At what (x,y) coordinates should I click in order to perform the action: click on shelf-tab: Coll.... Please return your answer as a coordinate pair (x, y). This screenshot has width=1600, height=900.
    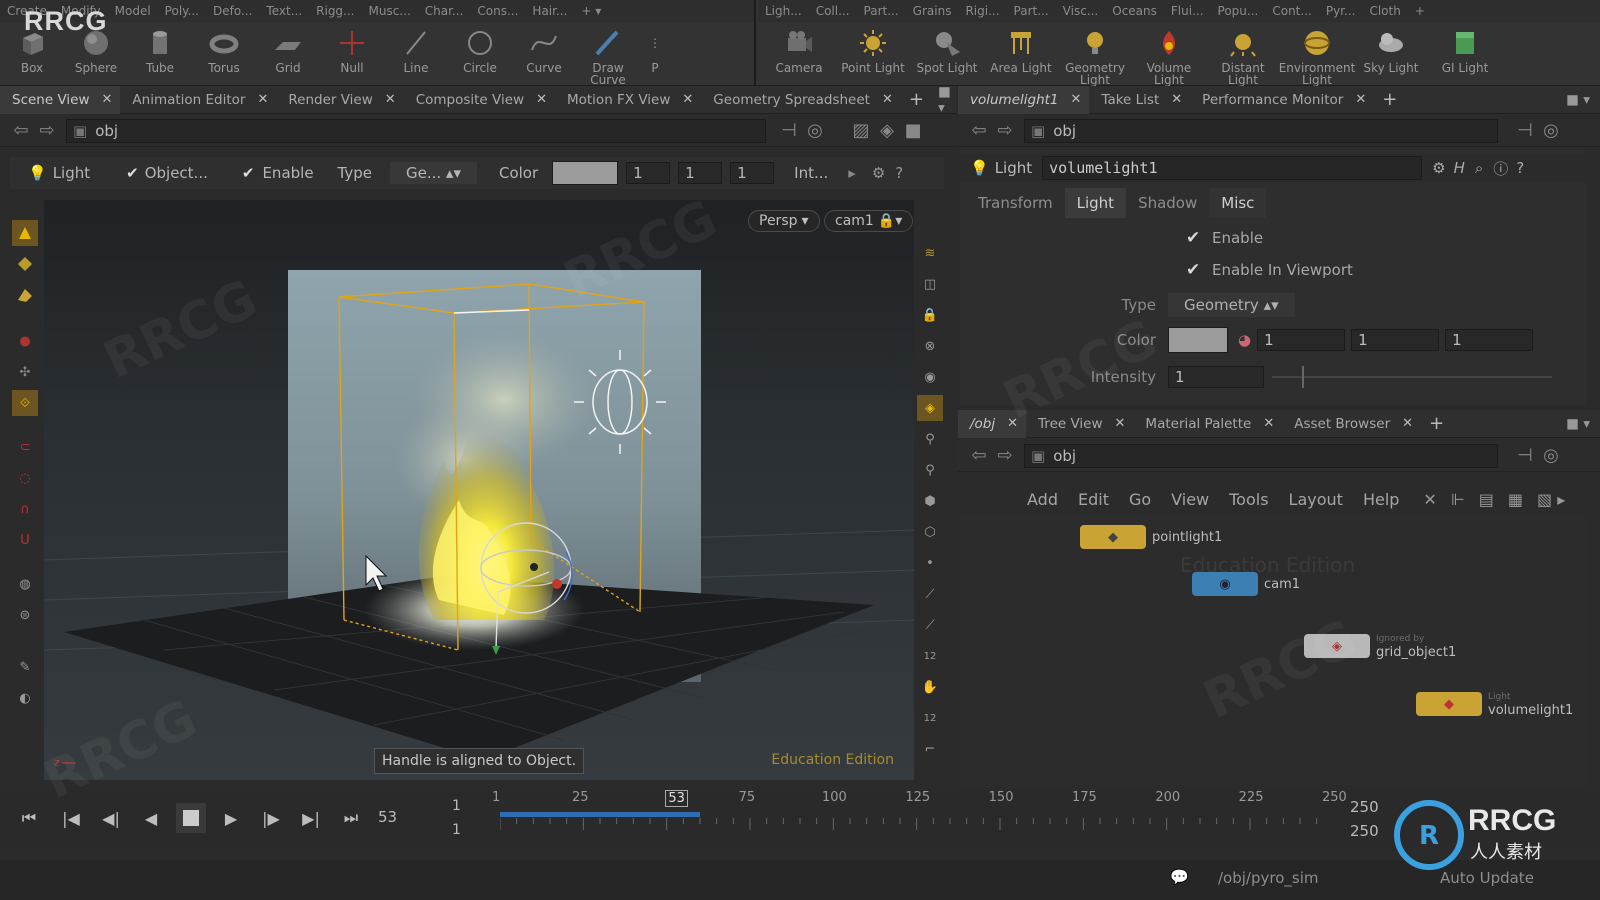
    Looking at the image, I should click on (833, 11).